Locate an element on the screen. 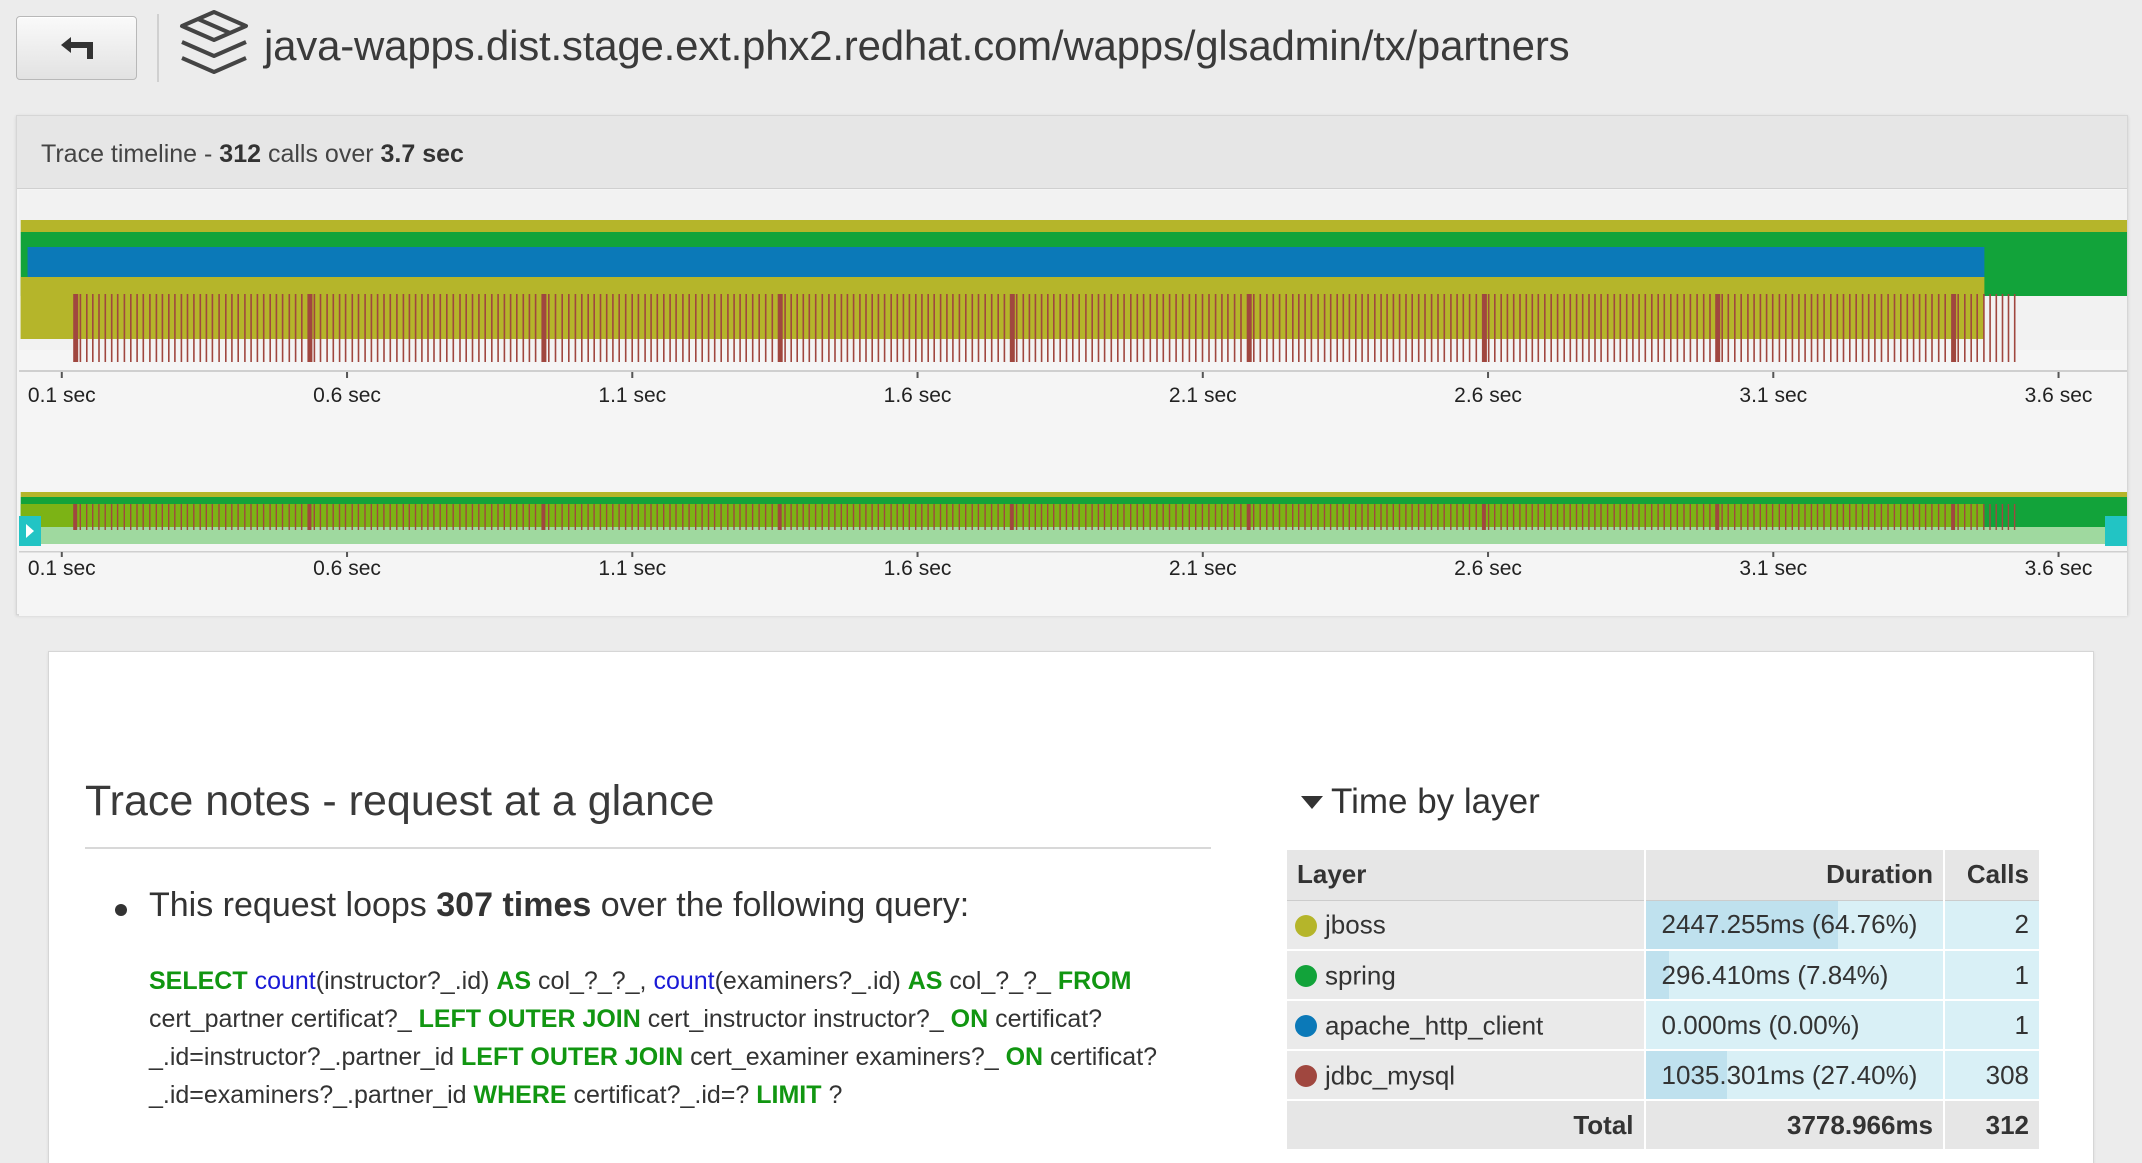  column-header-calls: Calls is located at coordinates (1992, 875).